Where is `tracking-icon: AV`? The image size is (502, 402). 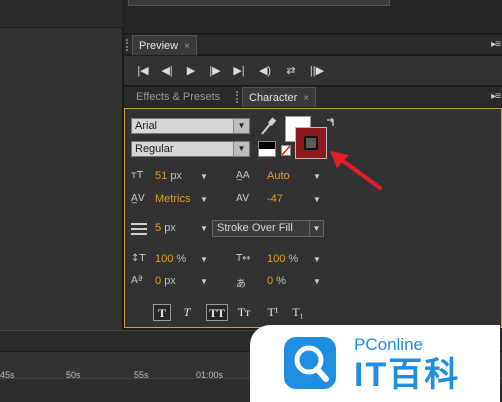 tracking-icon: AV is located at coordinates (243, 198).